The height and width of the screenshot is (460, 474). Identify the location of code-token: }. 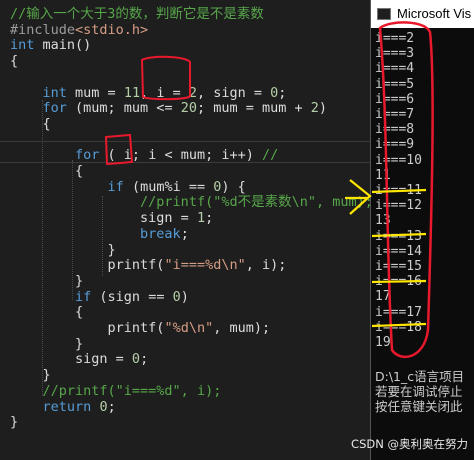
(14, 422).